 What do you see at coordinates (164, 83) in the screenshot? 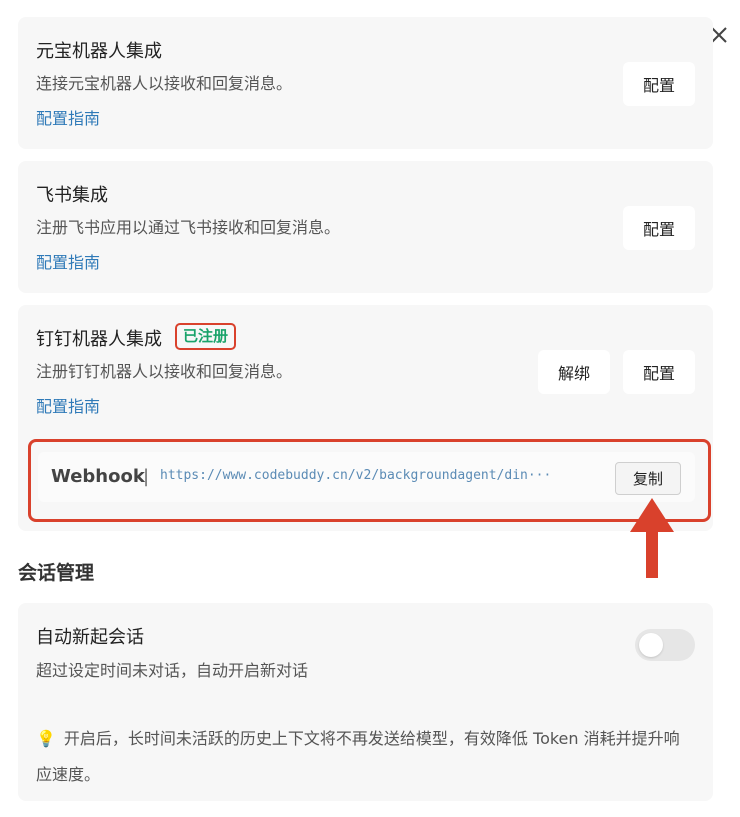
I see `card-description: 连接元宝机器人以接收和回复消息。` at bounding box center [164, 83].